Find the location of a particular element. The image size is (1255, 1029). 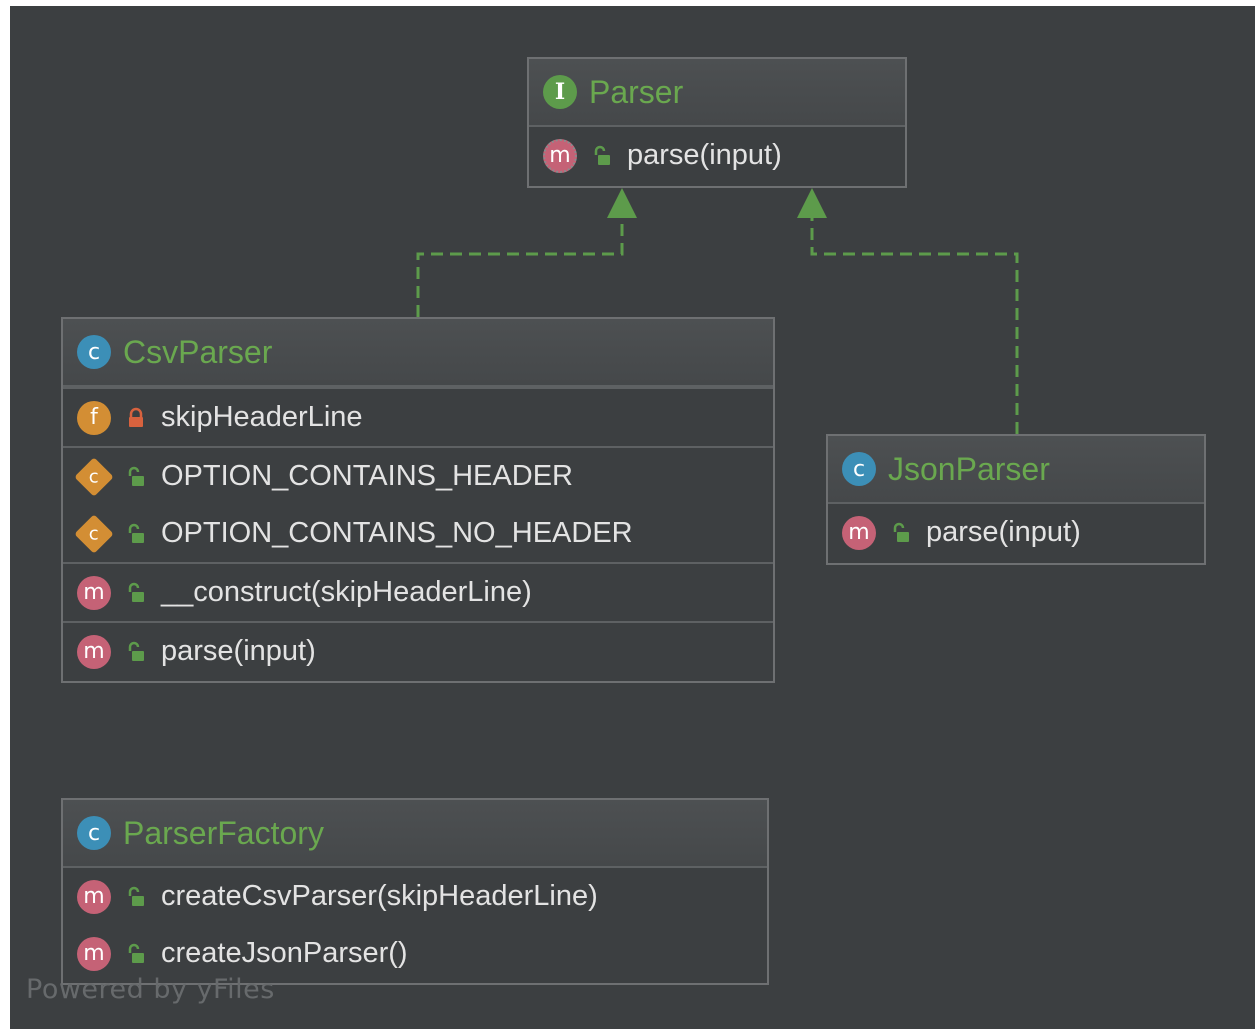

node-header: c CsvParser is located at coordinates (418, 353).